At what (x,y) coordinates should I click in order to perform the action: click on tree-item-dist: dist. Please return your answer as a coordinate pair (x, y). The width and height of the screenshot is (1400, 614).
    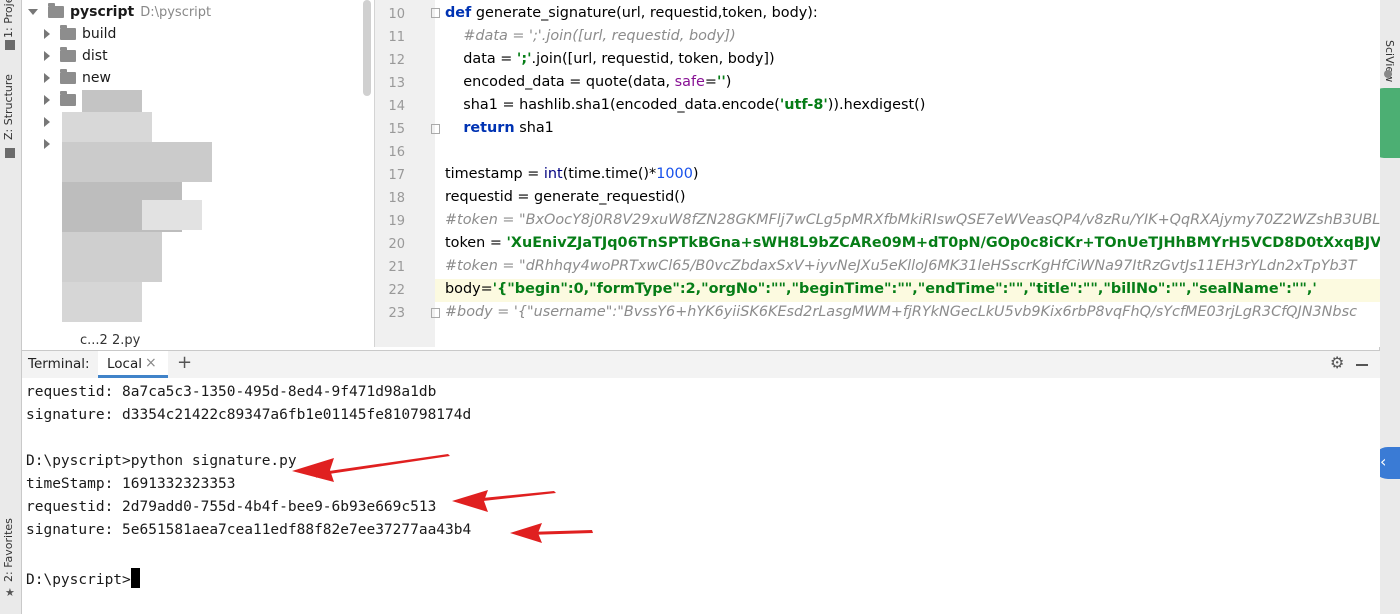
    Looking at the image, I should click on (76, 56).